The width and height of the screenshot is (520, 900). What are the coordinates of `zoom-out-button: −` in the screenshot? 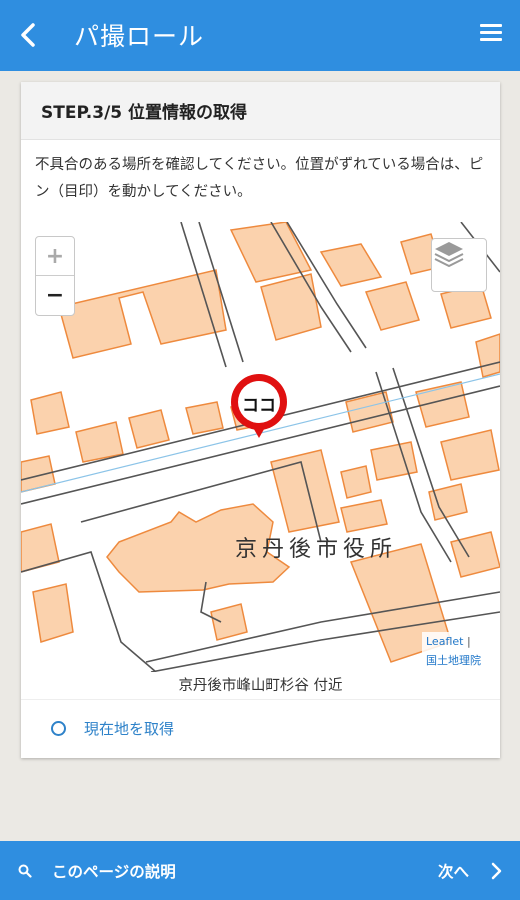 It's located at (55, 295).